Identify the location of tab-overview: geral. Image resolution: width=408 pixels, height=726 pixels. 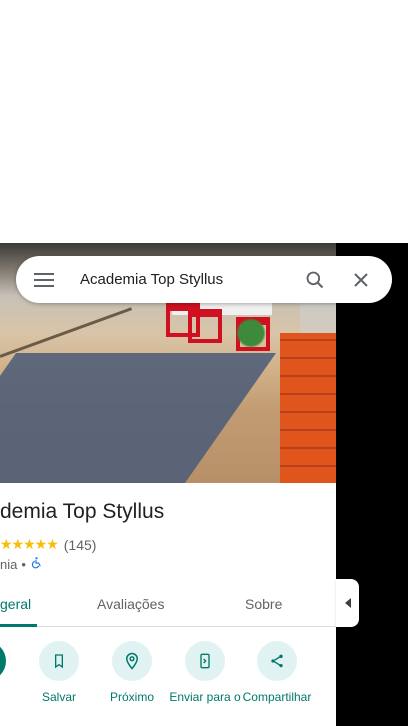
(15, 604).